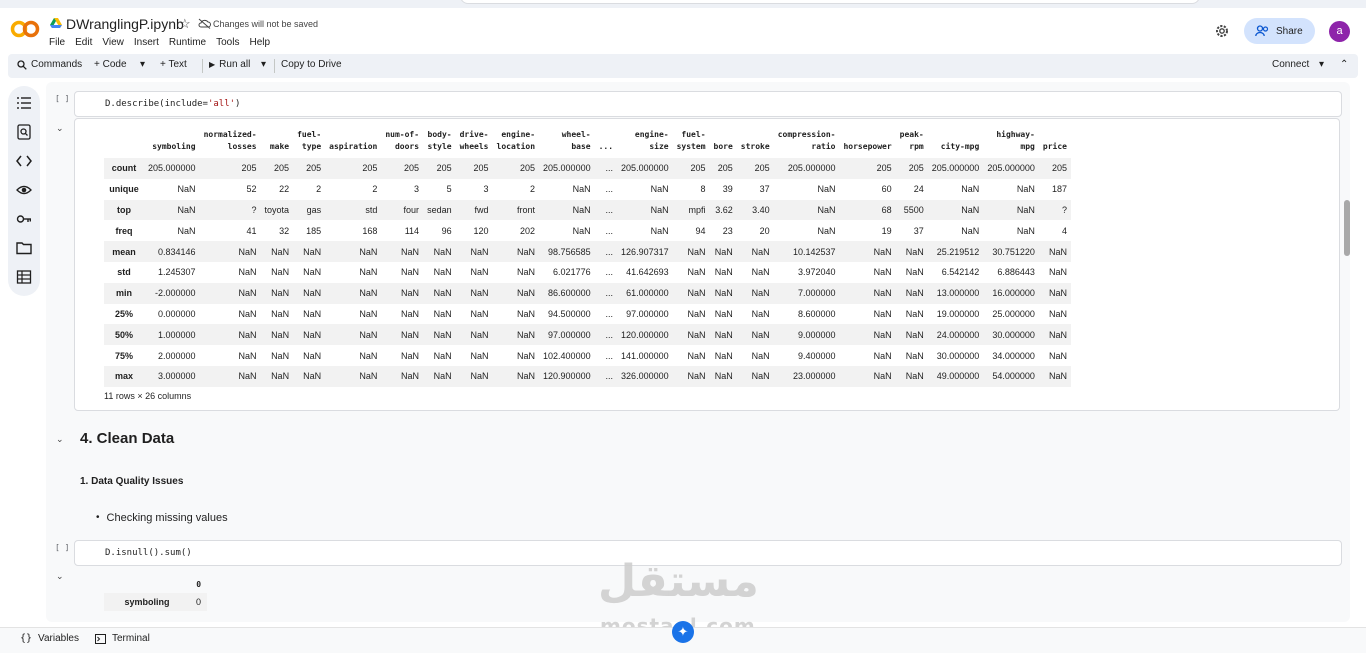  What do you see at coordinates (918, 189) in the screenshot?
I see `table-cell: 24` at bounding box center [918, 189].